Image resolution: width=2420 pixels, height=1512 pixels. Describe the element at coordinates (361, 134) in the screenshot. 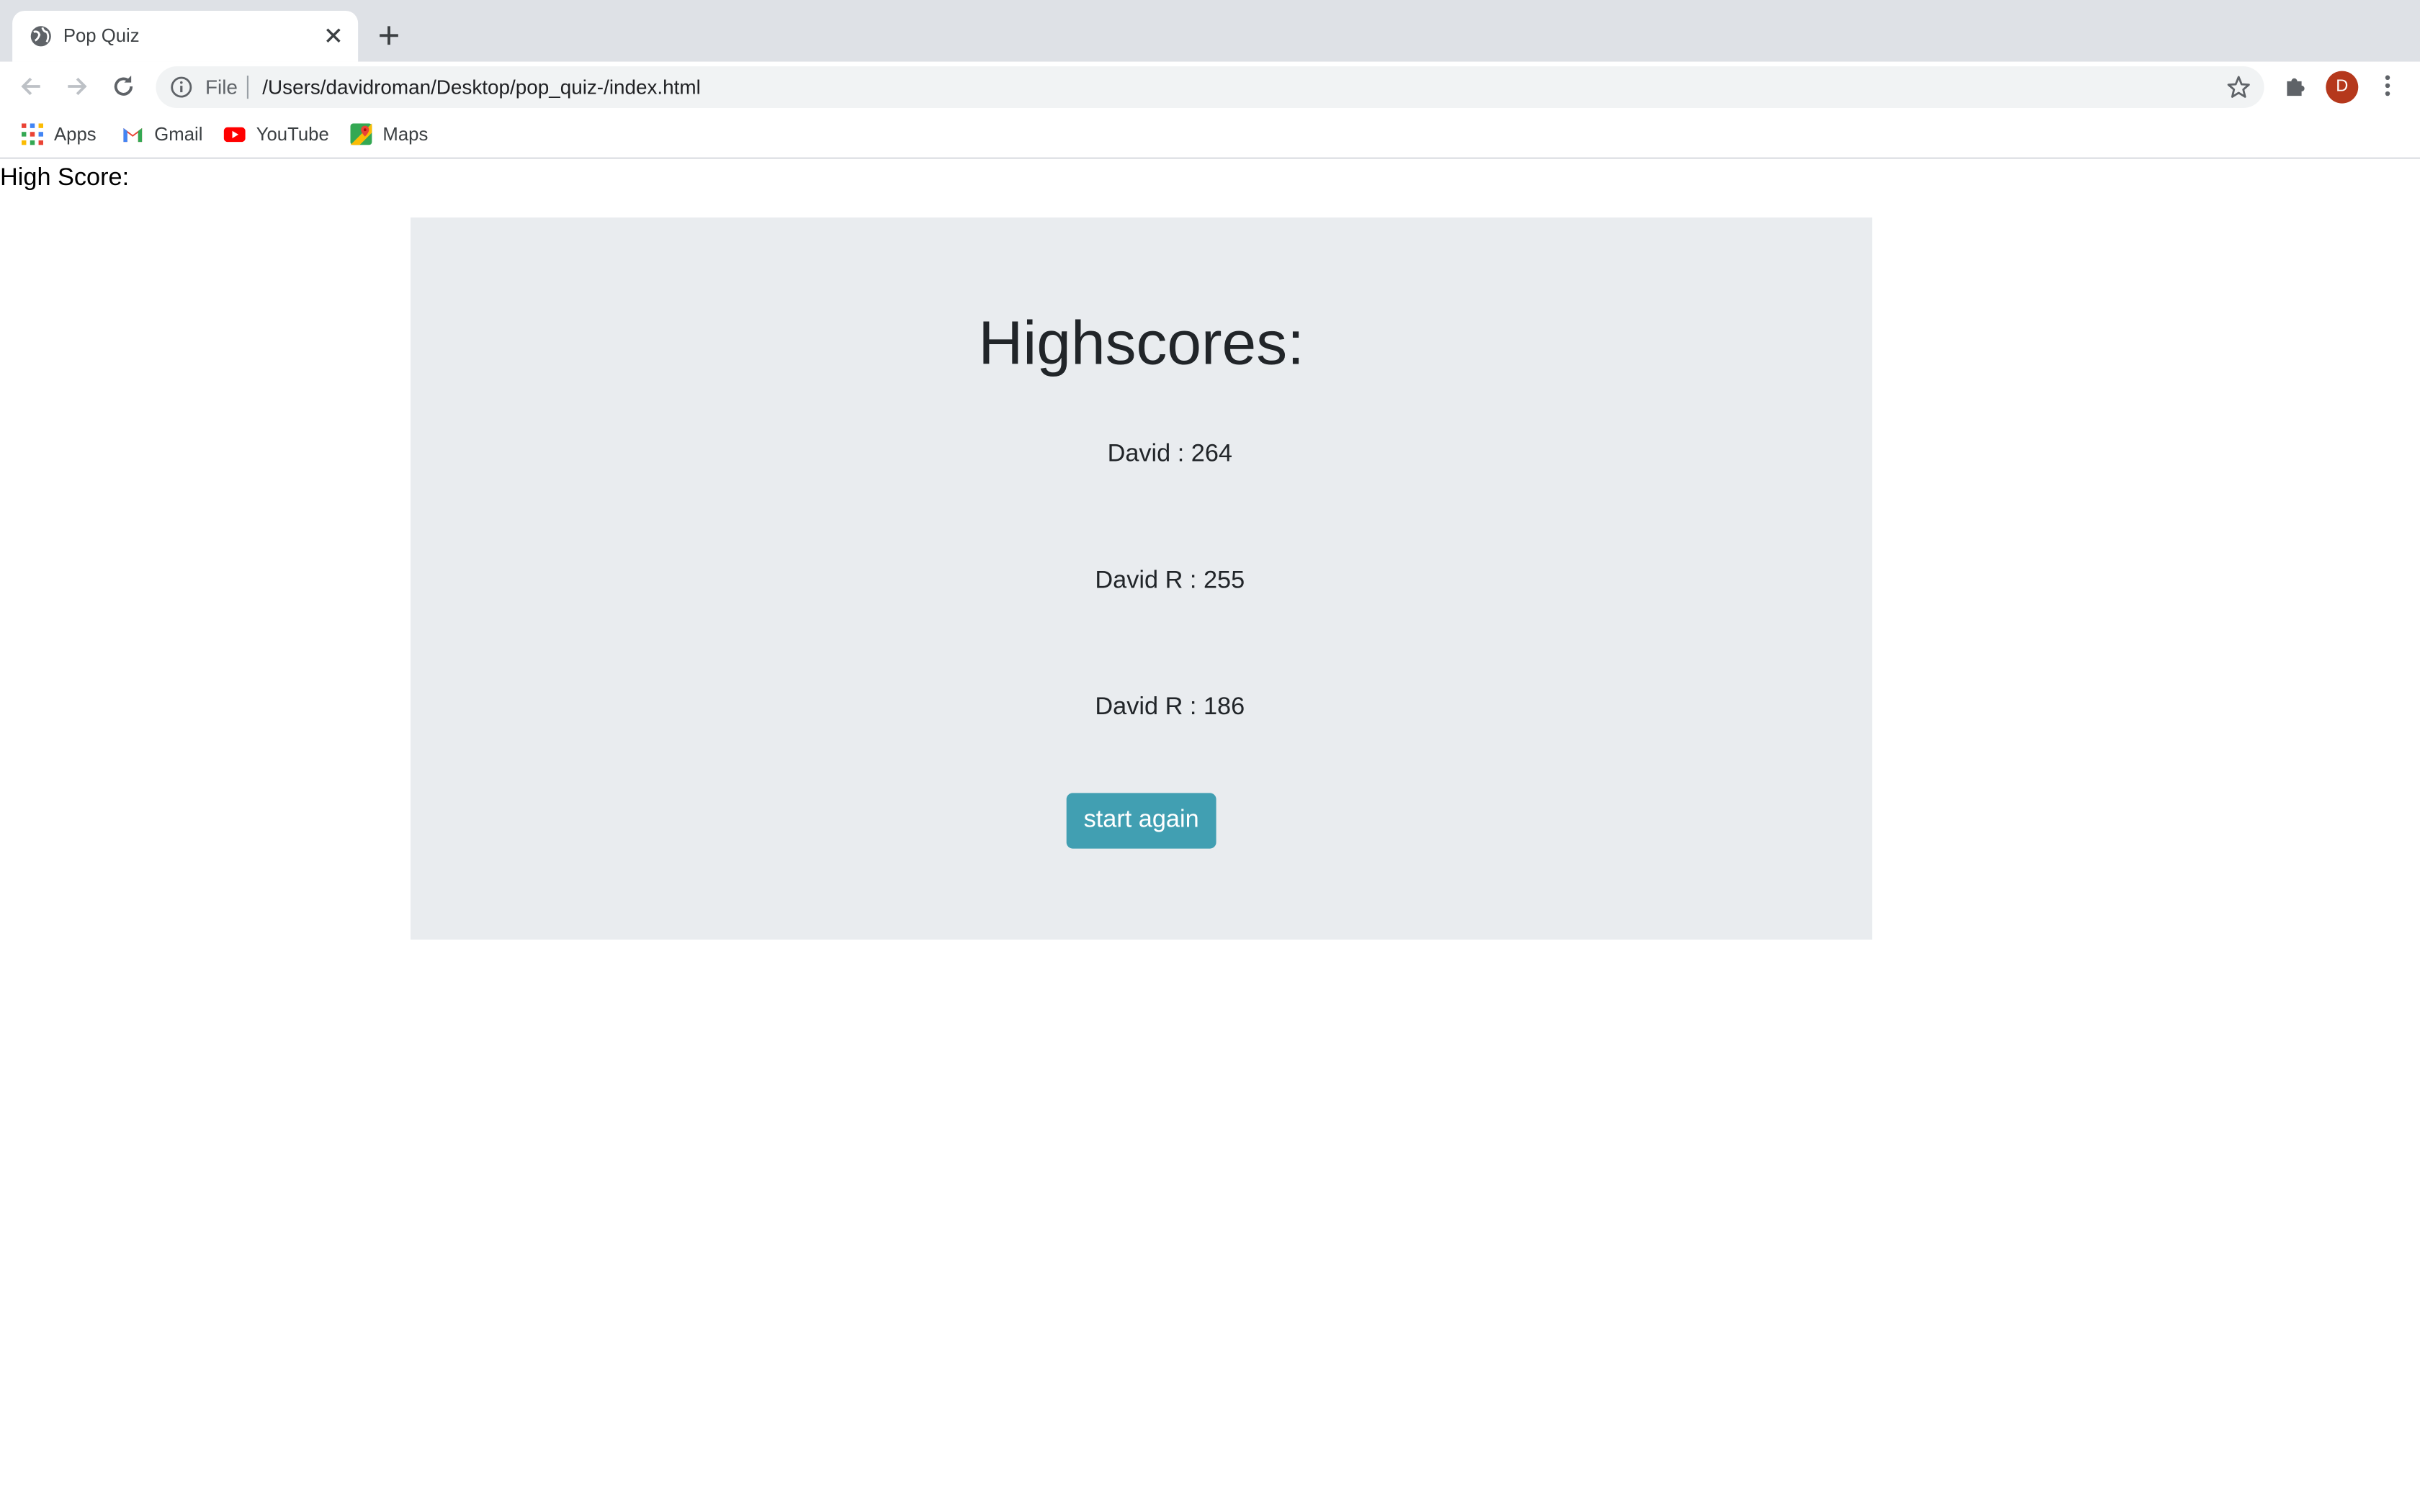

I see `maps-icon` at that location.